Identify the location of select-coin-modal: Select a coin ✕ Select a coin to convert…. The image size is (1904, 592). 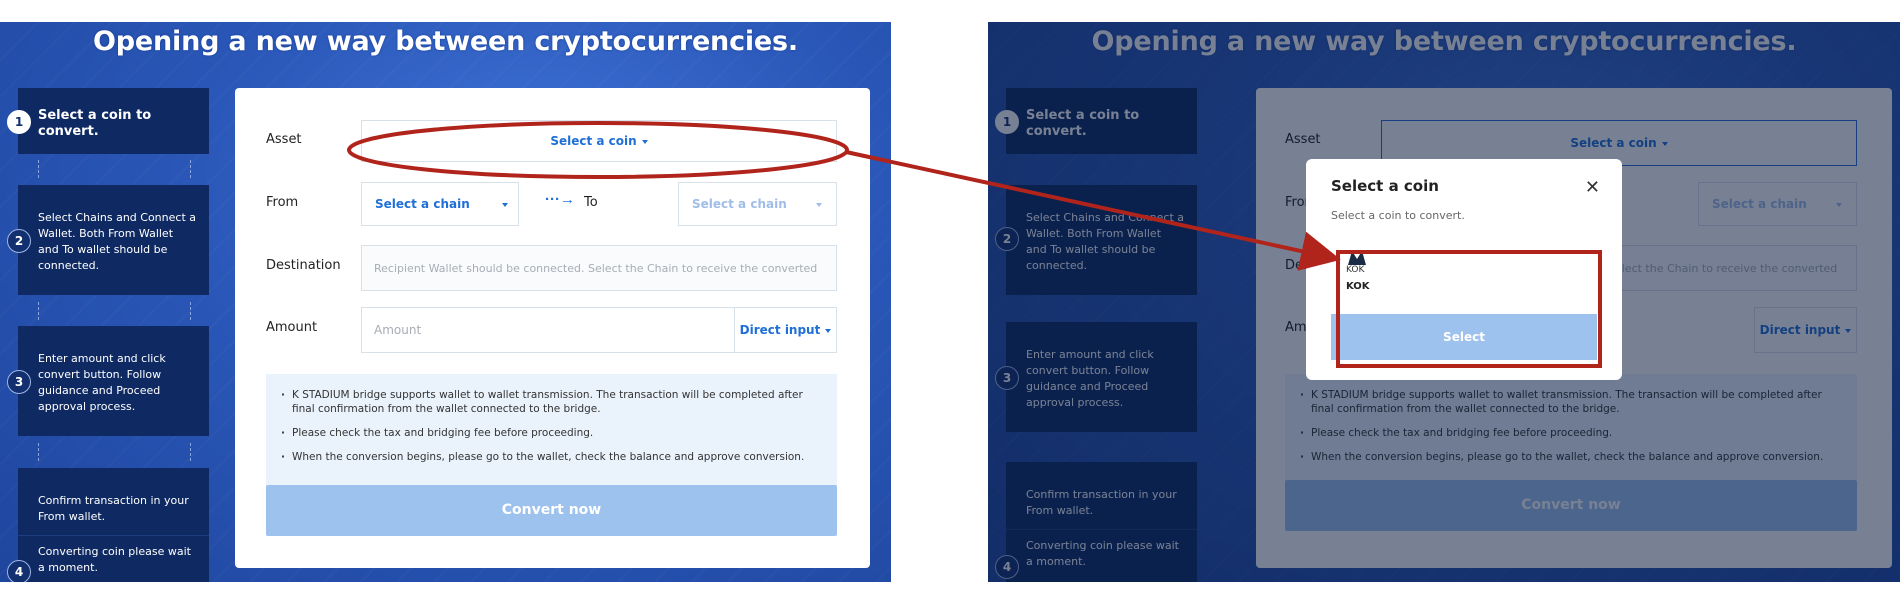
(1464, 269).